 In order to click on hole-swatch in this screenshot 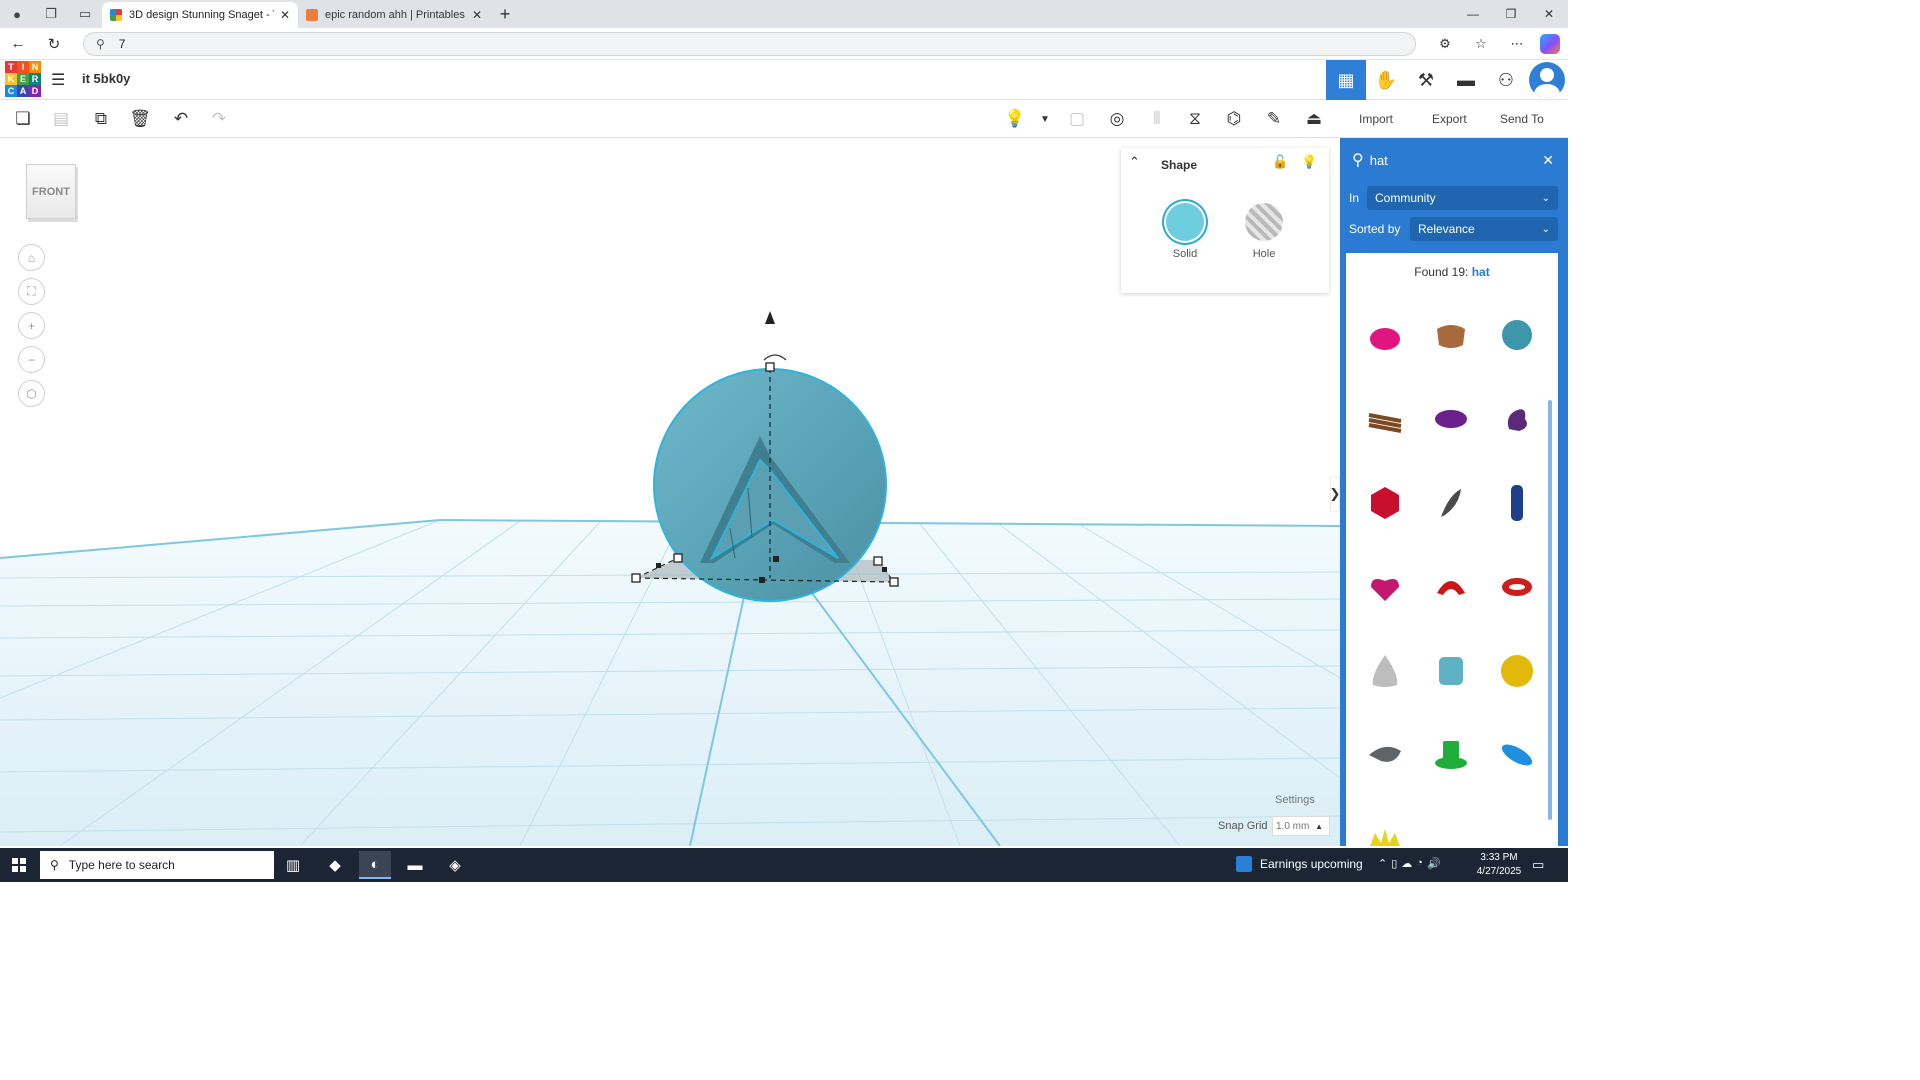, I will do `click(1264, 222)`.